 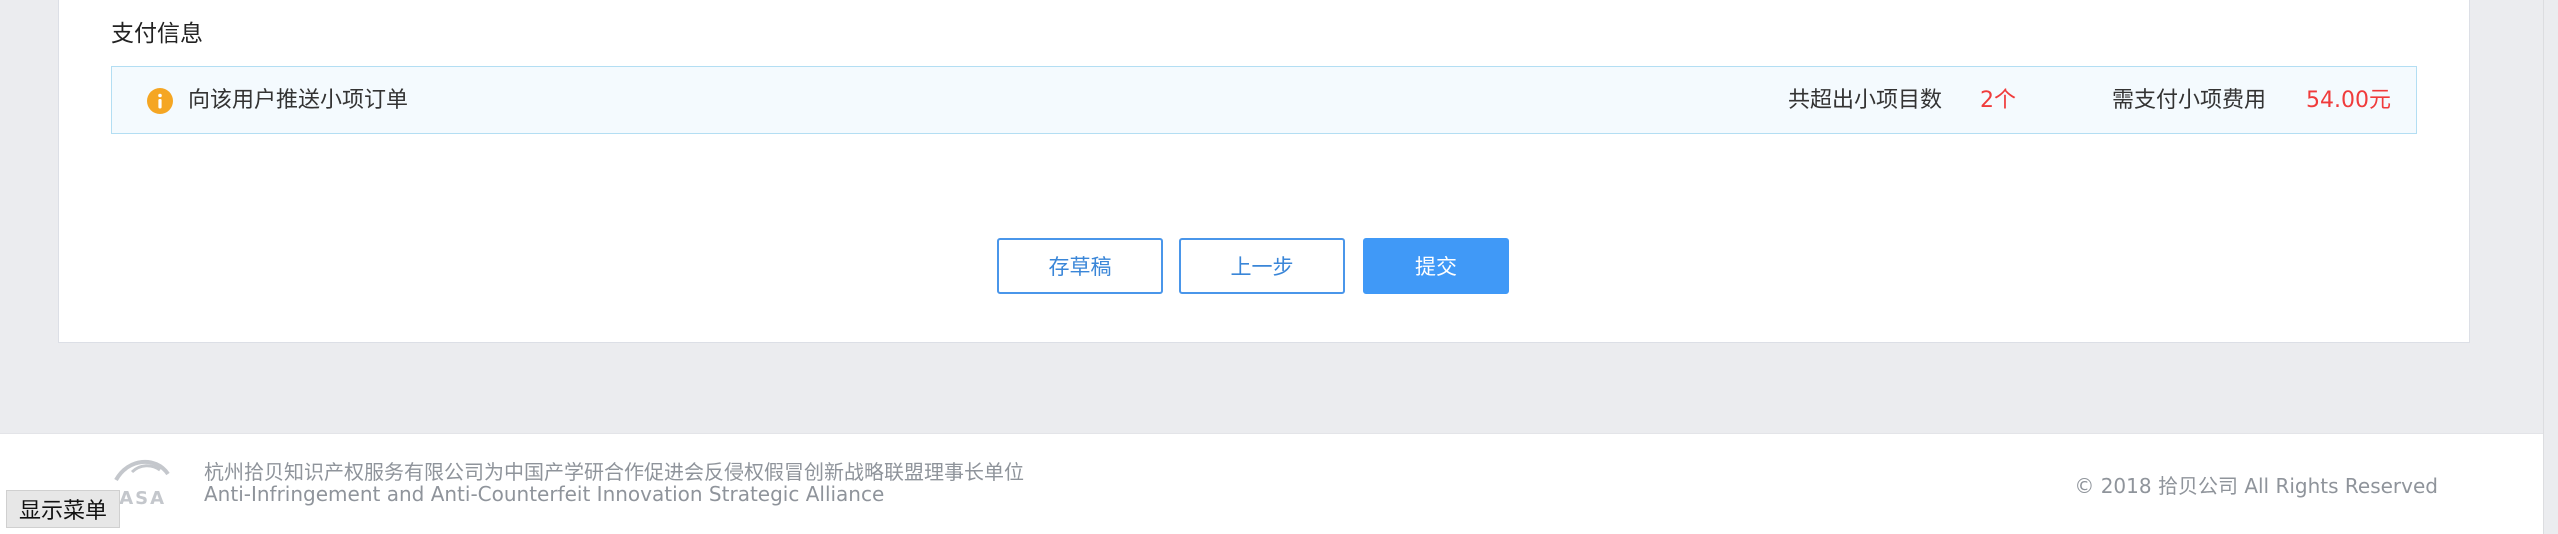 What do you see at coordinates (2189, 100) in the screenshot?
I see `fee-label: 需支付小项费用` at bounding box center [2189, 100].